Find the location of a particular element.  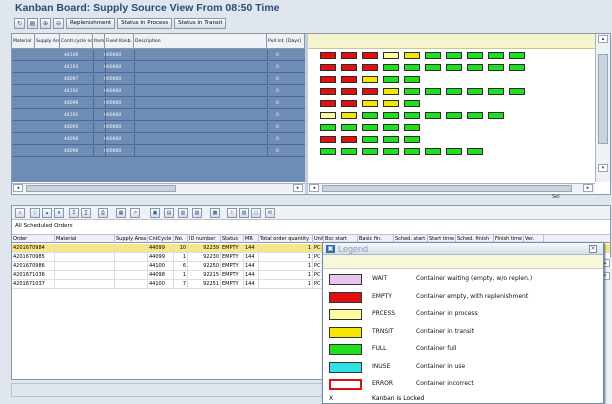

details-icon: ⌕ is located at coordinates (20, 213).